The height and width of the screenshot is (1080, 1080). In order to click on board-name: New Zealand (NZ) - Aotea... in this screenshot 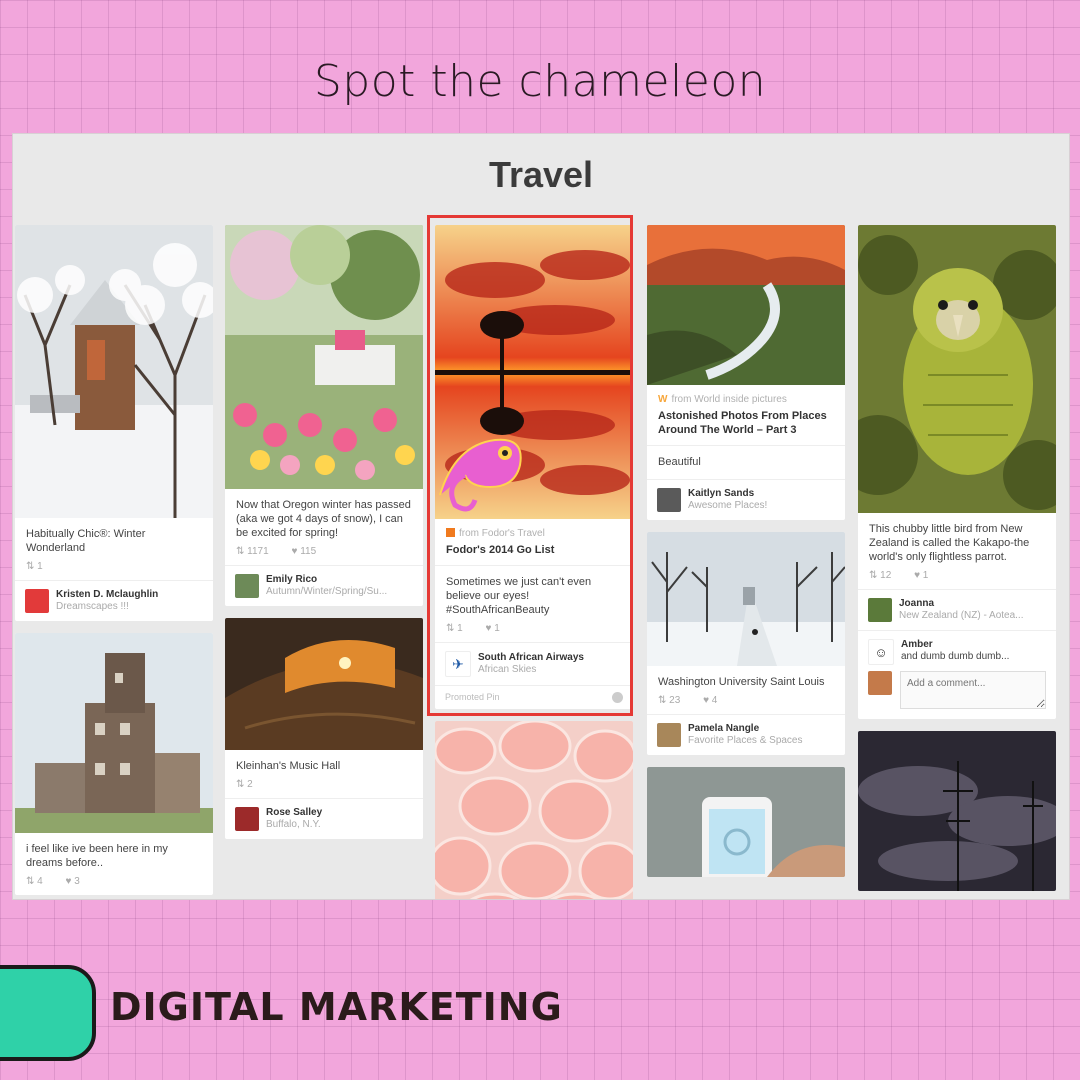, I will do `click(974, 616)`.